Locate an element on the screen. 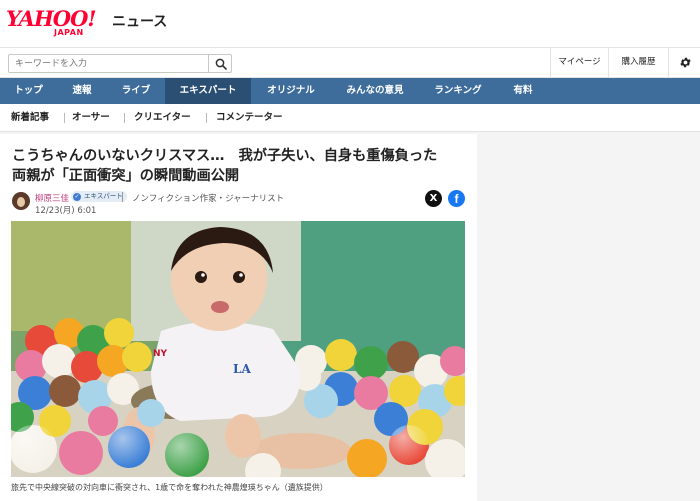  expert-badge: ✓ エキスパート is located at coordinates (99, 196).